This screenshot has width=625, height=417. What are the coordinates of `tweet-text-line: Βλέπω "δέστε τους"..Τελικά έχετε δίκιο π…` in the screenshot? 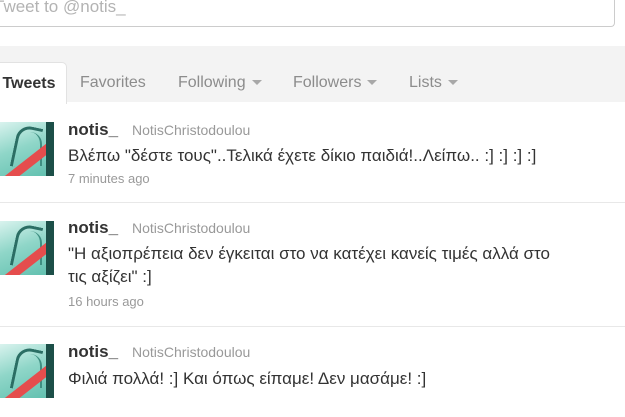 It's located at (302, 155).